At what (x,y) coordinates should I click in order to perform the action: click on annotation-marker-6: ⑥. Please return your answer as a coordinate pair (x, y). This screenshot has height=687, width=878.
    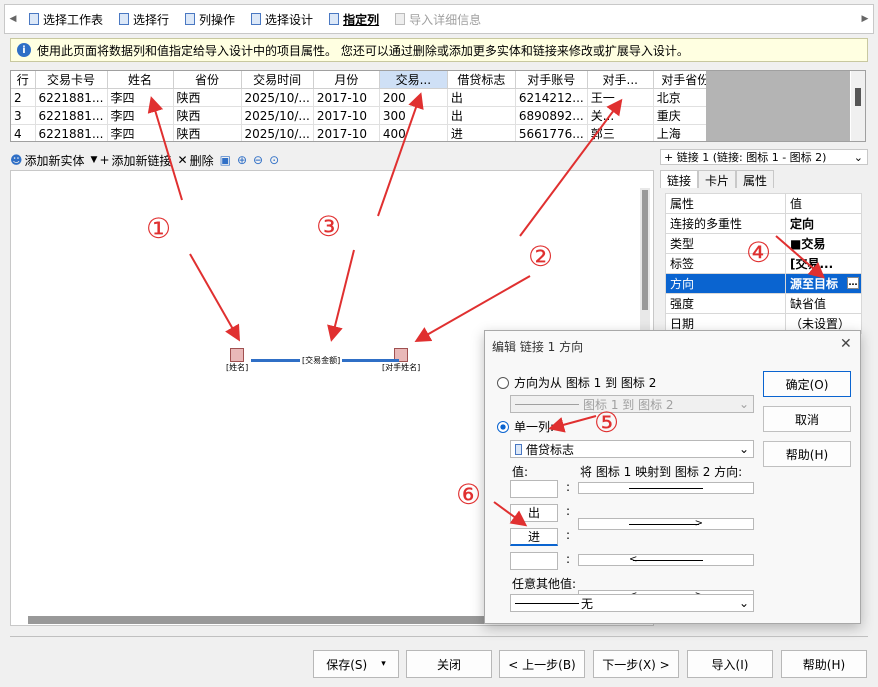
    Looking at the image, I should click on (469, 494).